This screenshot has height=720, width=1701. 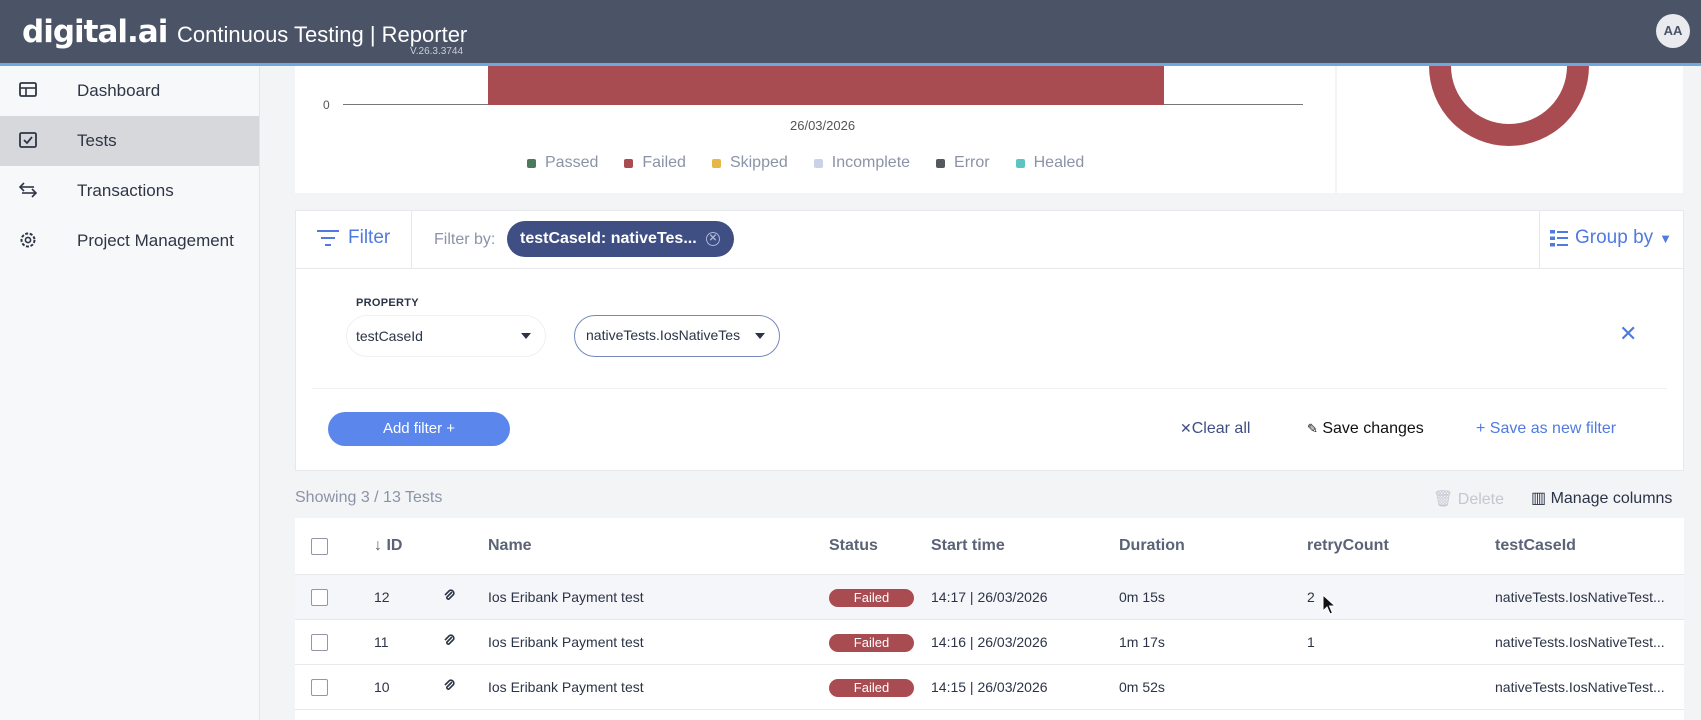 What do you see at coordinates (1535, 546) in the screenshot?
I see `column-header-testcaseid: testCaseId` at bounding box center [1535, 546].